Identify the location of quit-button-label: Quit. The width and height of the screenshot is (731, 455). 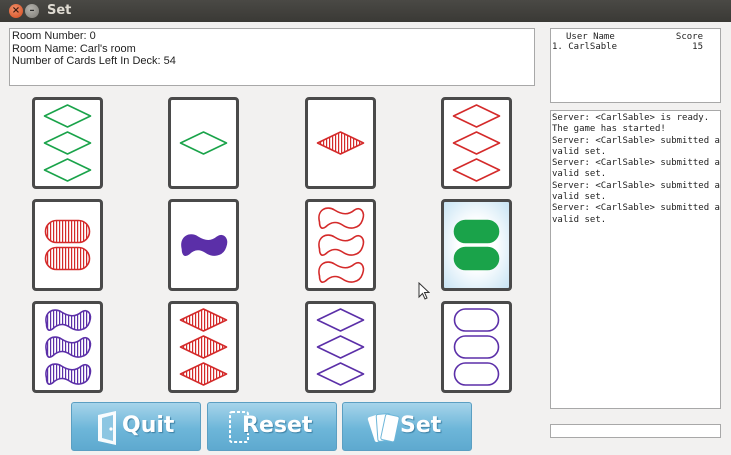
(148, 425).